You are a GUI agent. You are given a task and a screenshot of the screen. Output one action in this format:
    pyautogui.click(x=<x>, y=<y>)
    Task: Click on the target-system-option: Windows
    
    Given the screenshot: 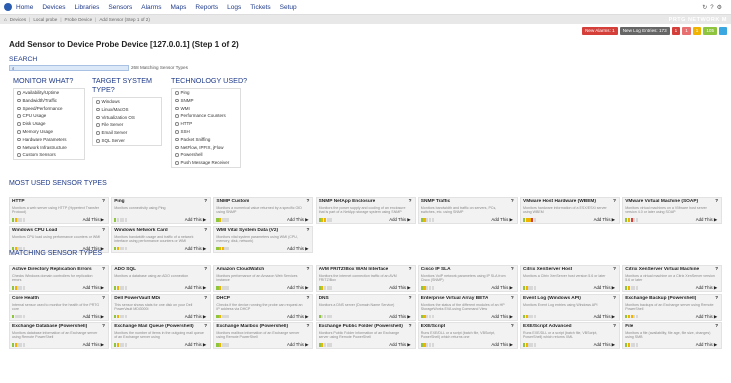 What is the action you would take?
    pyautogui.click(x=127, y=102)
    